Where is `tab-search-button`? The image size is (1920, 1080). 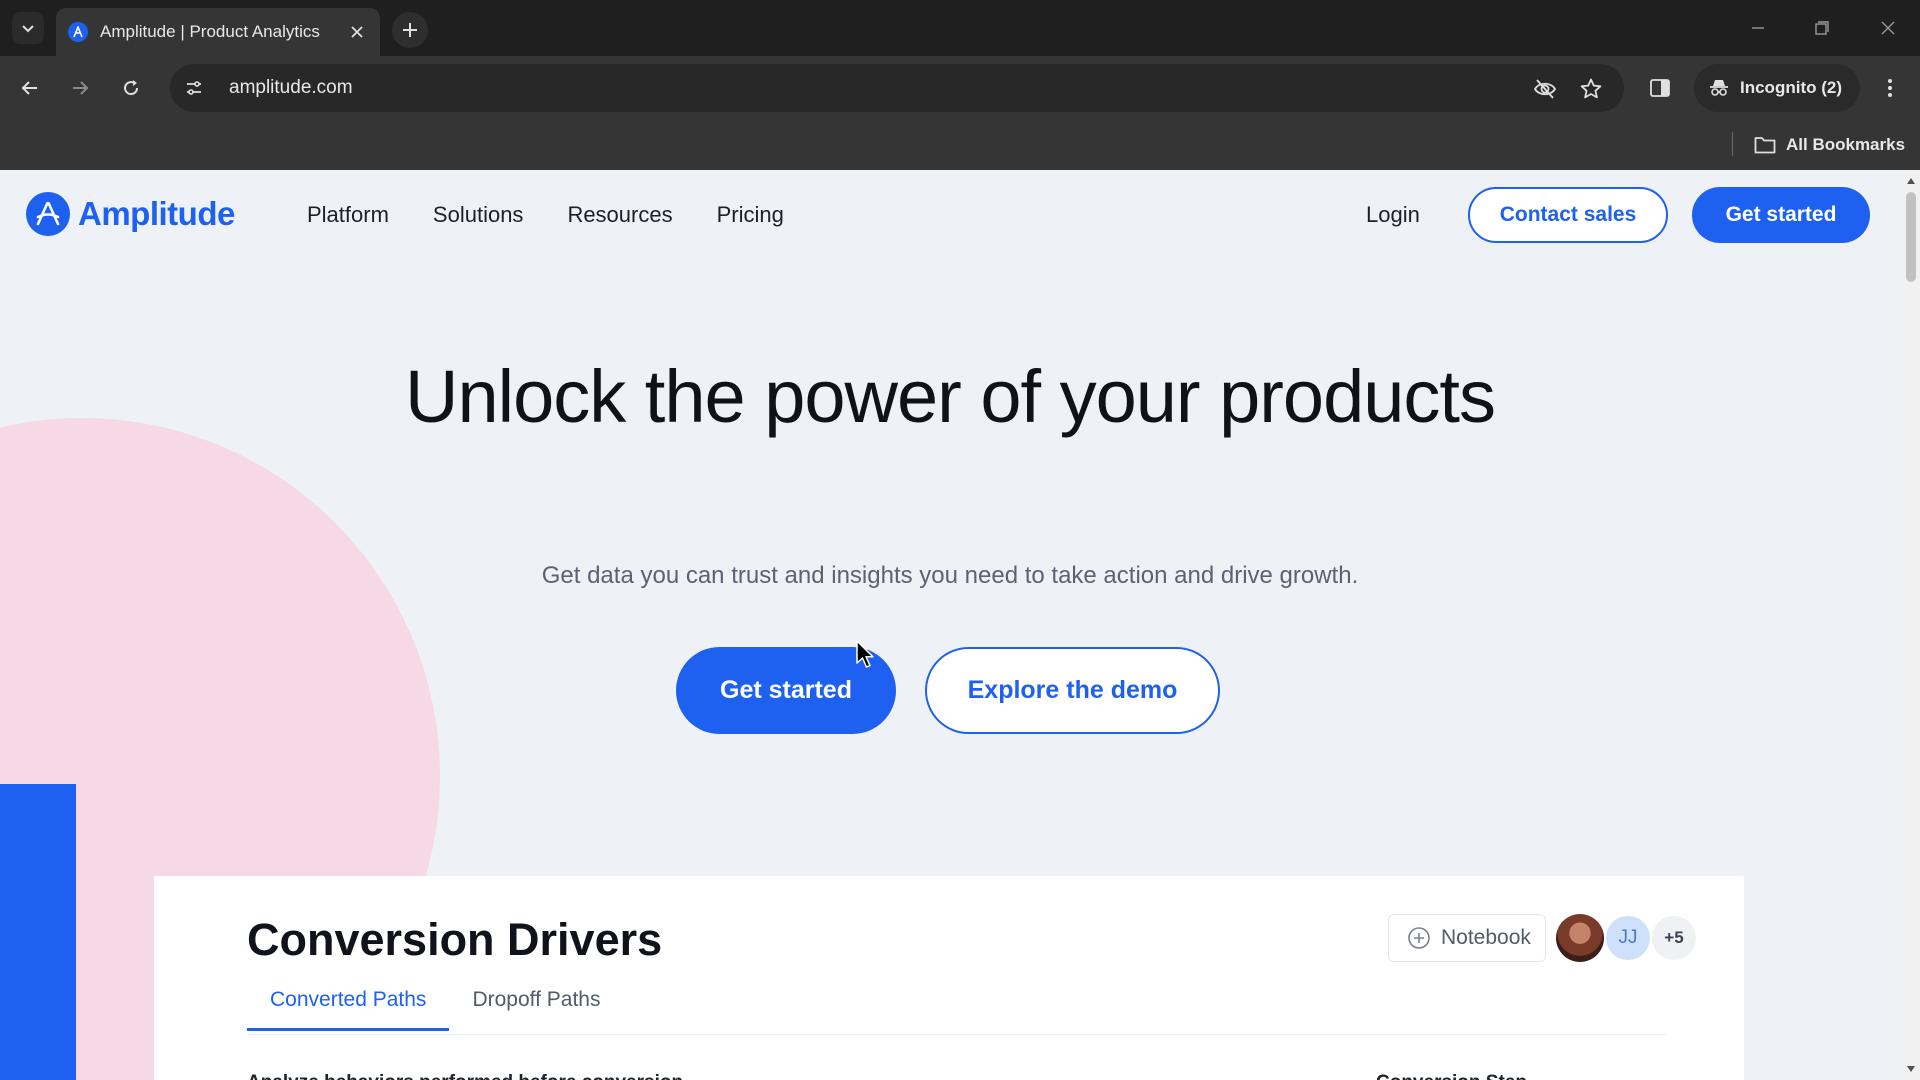
tab-search-button is located at coordinates (28, 28).